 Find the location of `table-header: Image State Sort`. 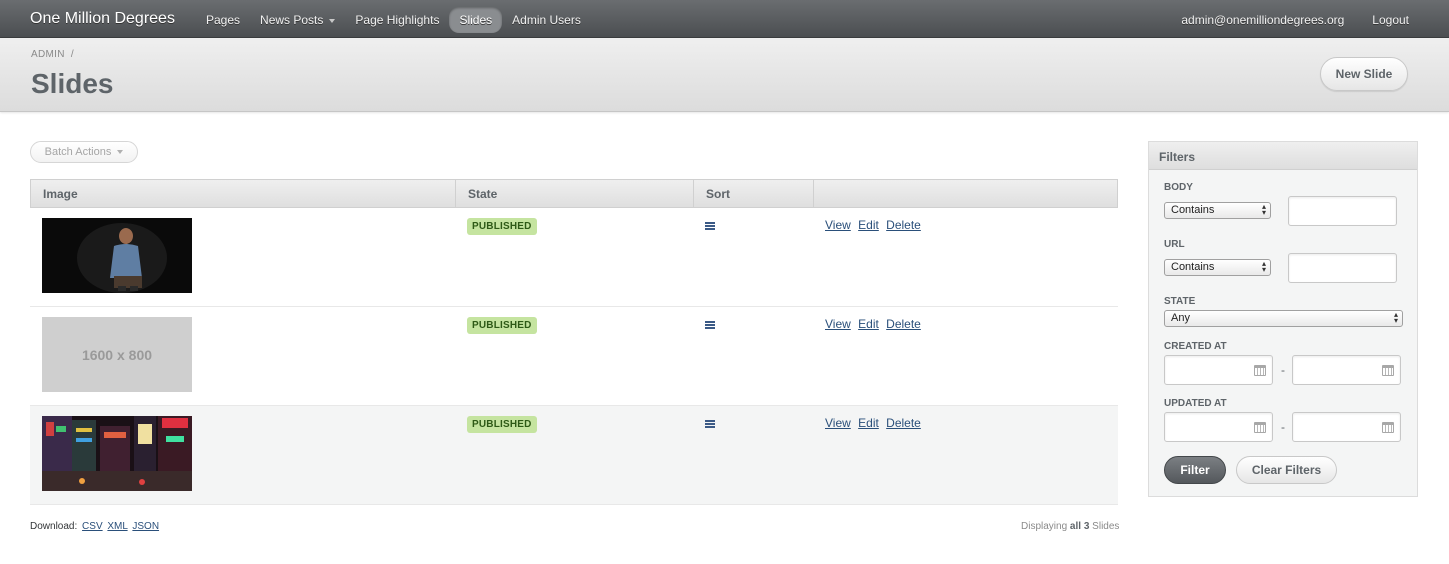

table-header: Image State Sort is located at coordinates (574, 193).